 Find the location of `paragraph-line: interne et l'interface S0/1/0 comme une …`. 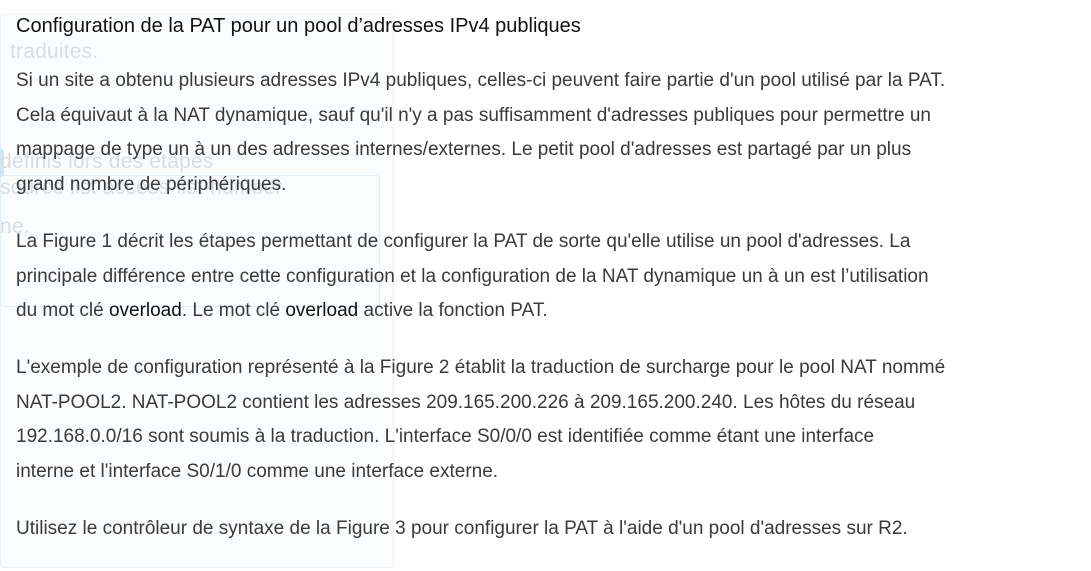

paragraph-line: interne et l'interface S0/1/0 comme une … is located at coordinates (257, 471).